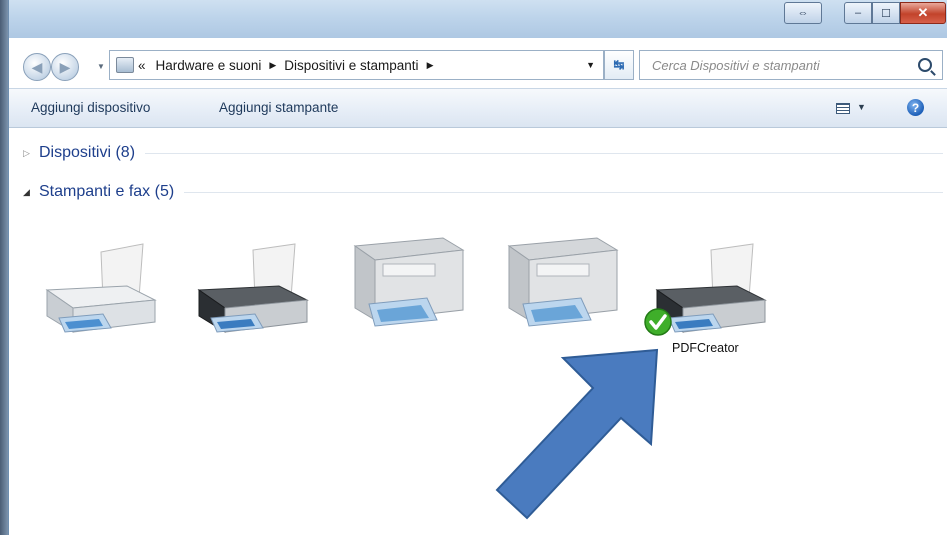 This screenshot has height=535, width=947. What do you see at coordinates (923, 13) in the screenshot?
I see `close-button: ✕` at bounding box center [923, 13].